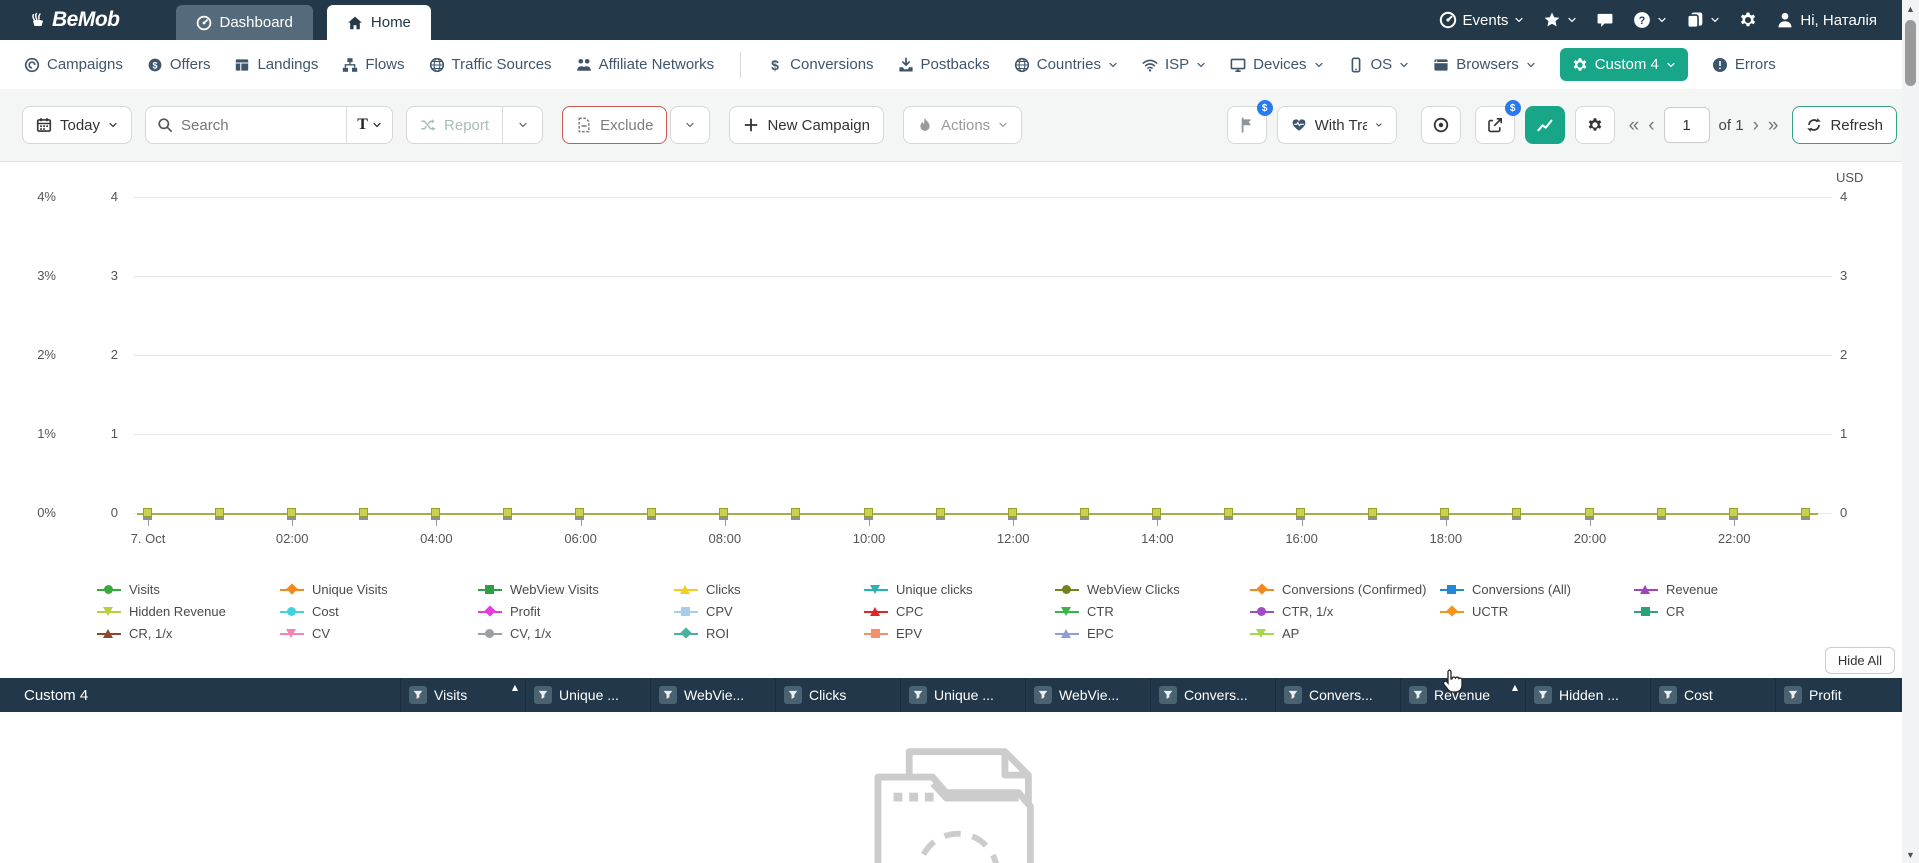 This screenshot has width=1919, height=863. Describe the element at coordinates (1066, 64) in the screenshot. I see `nav-item-countries: Countries` at that location.